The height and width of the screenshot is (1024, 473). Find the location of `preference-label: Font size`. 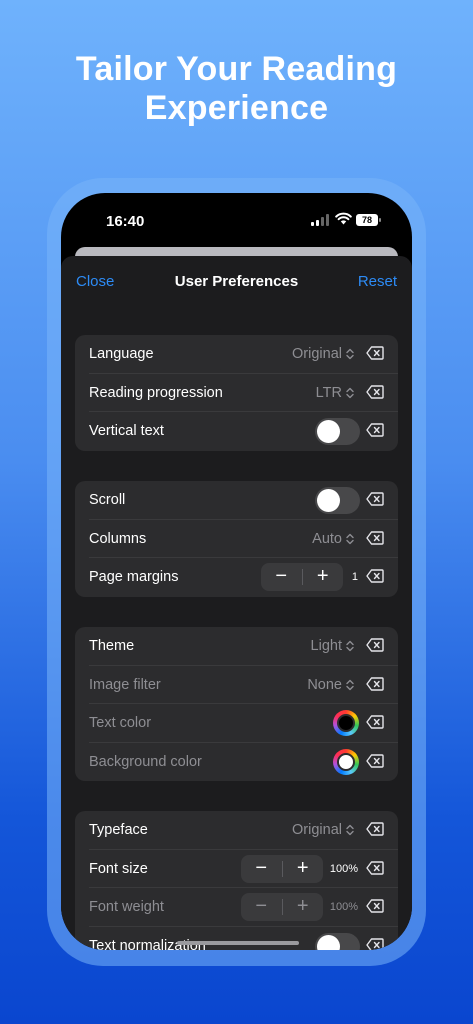

preference-label: Font size is located at coordinates (118, 868).